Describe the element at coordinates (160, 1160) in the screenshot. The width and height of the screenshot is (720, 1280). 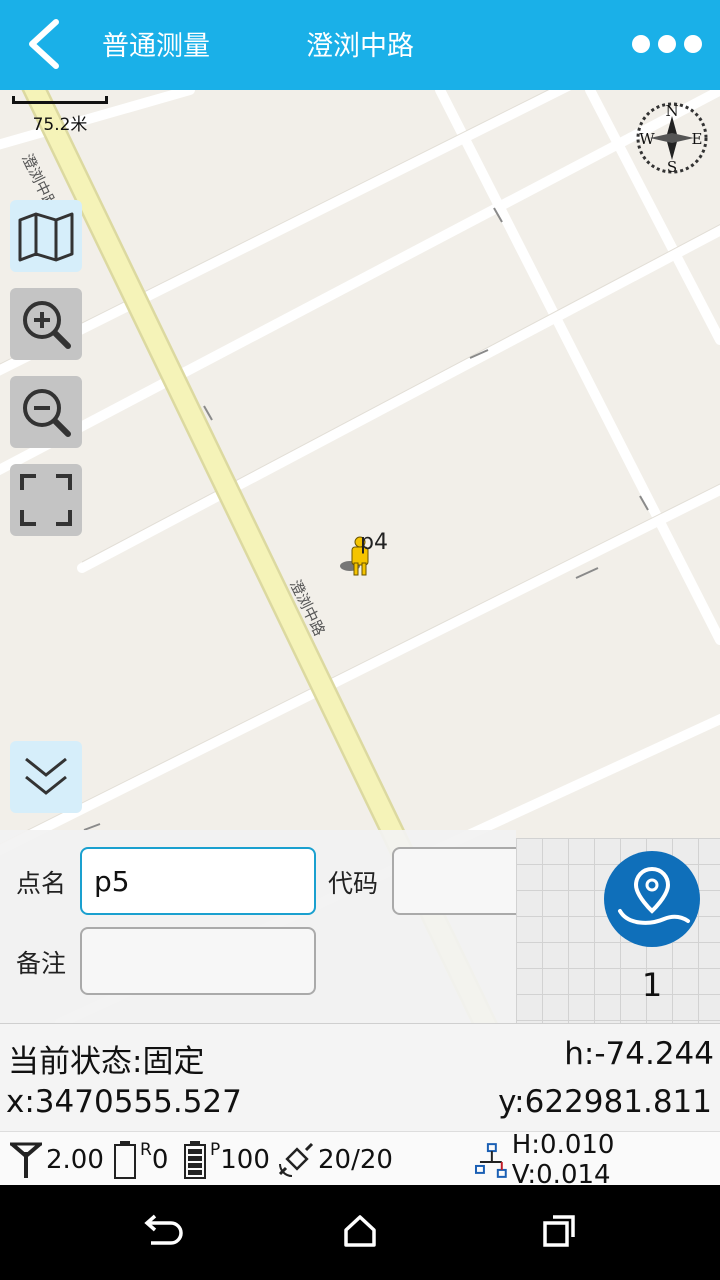
I see `r-value: 0` at that location.